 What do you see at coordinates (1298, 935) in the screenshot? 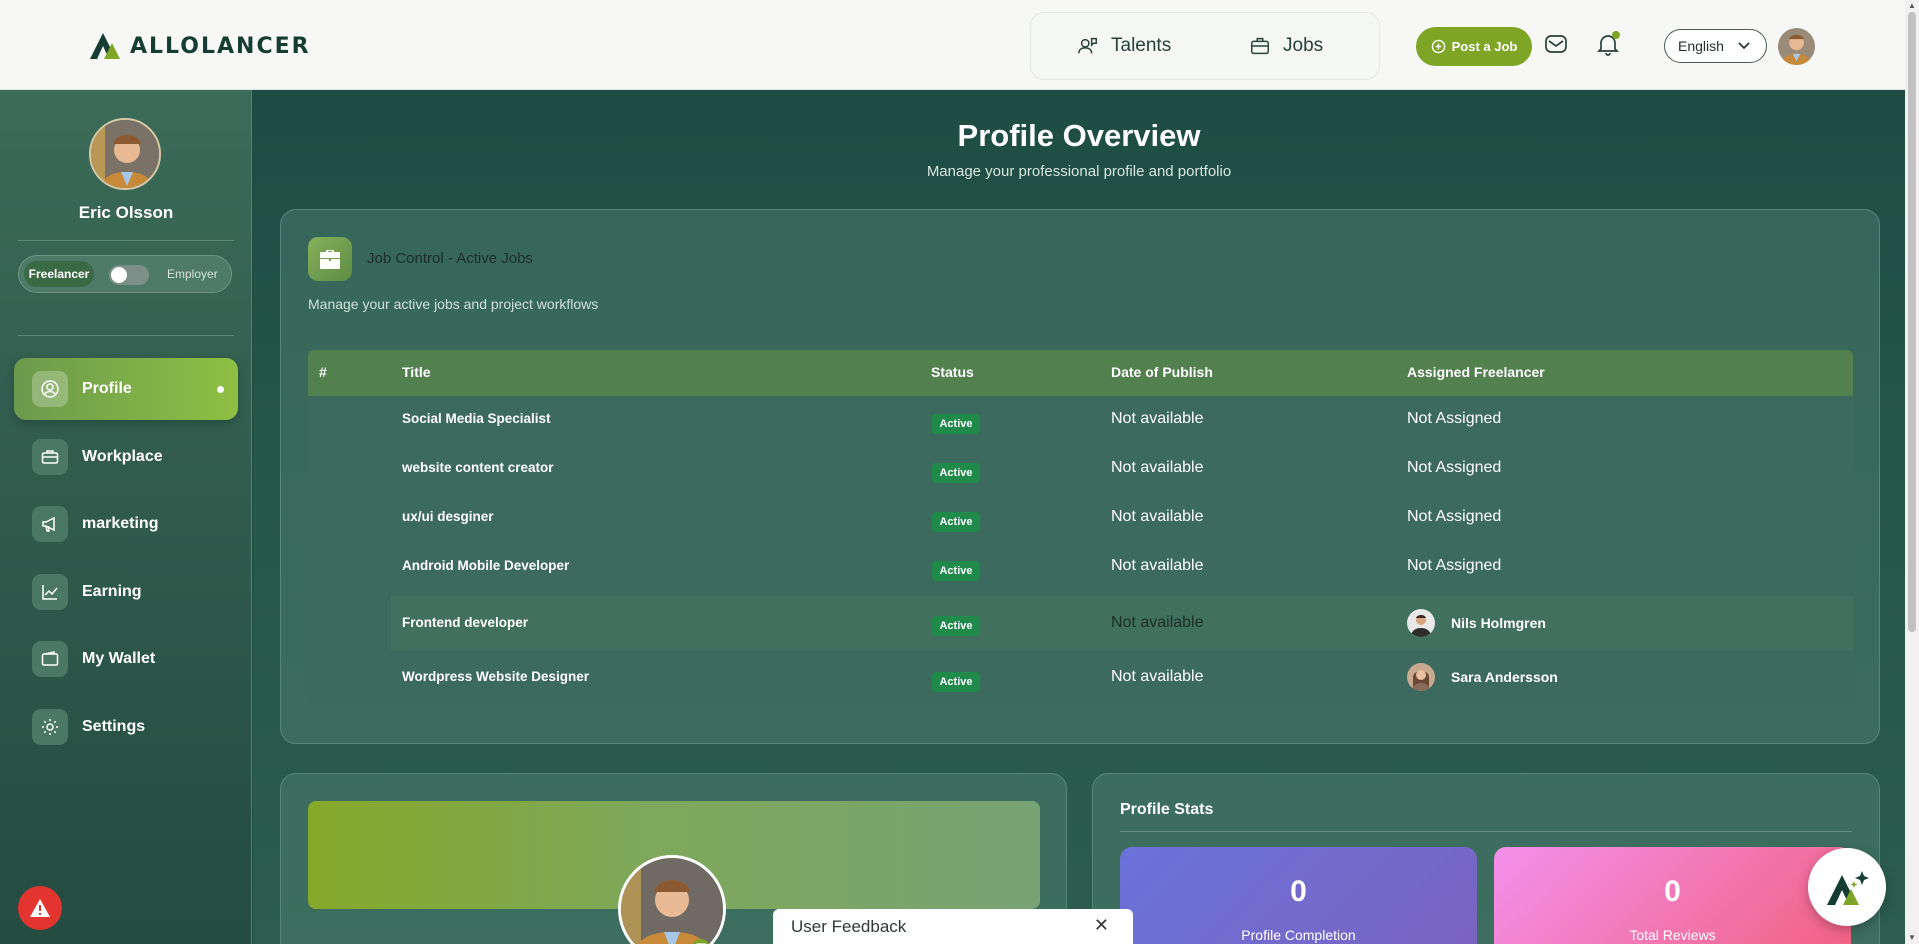
I see `stat-label: Profile Completion` at bounding box center [1298, 935].